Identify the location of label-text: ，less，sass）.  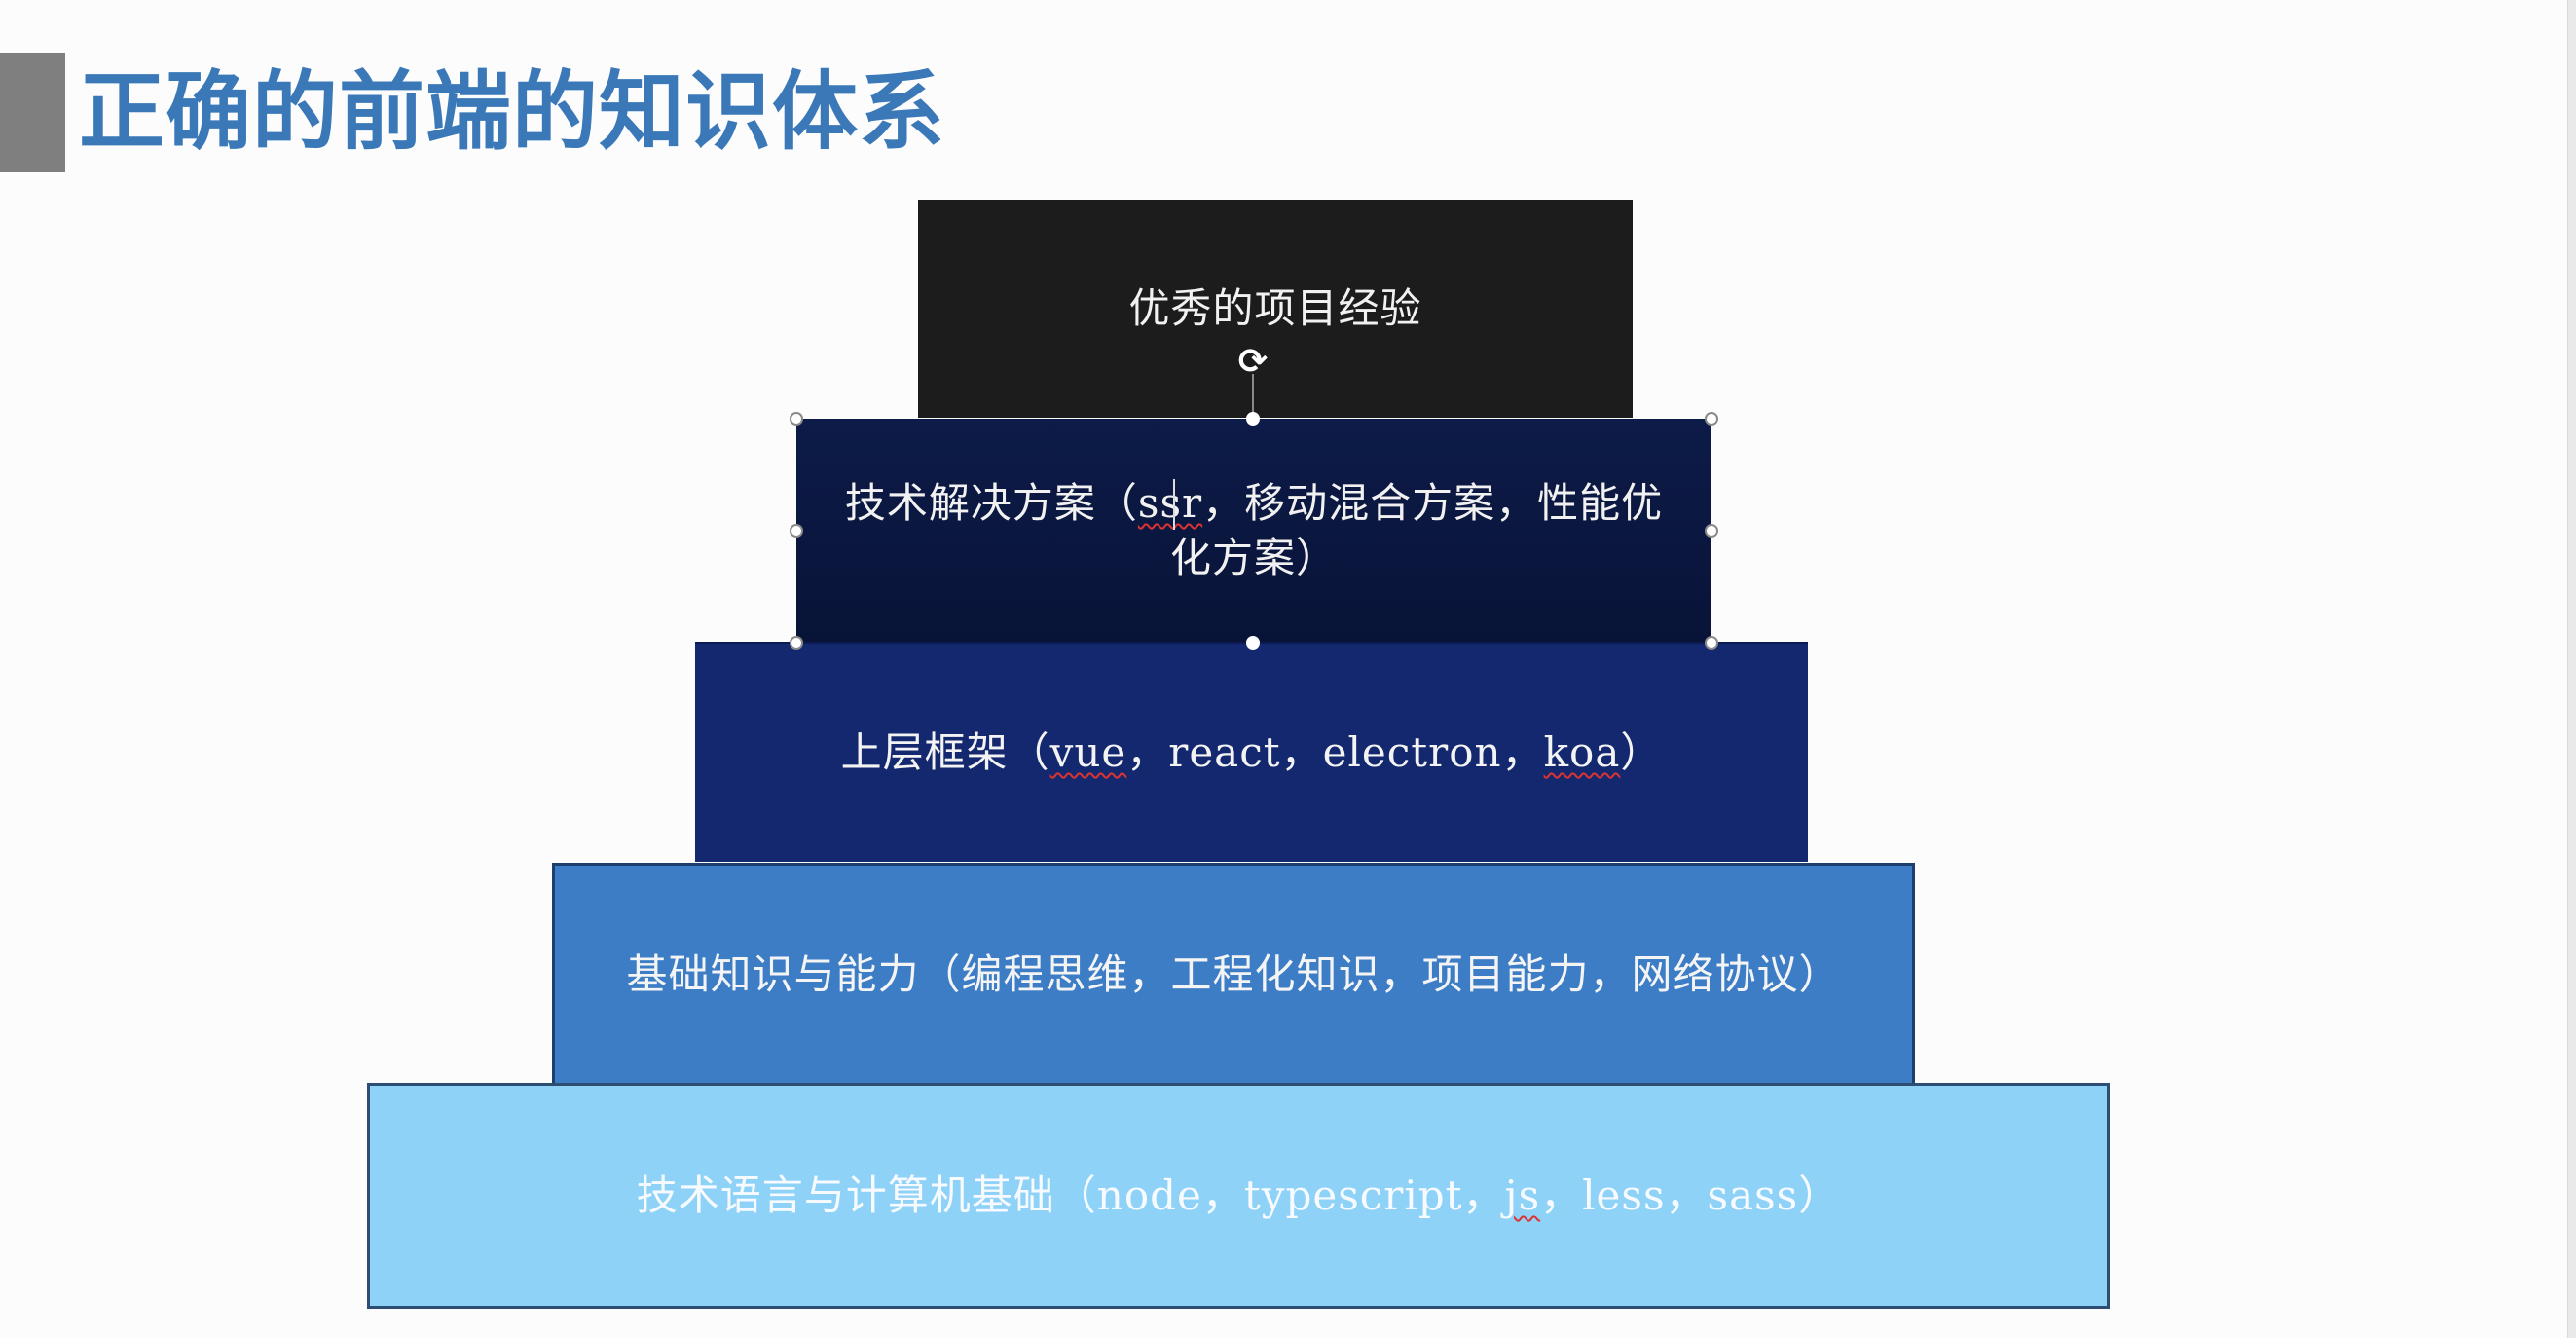
(1690, 1195).